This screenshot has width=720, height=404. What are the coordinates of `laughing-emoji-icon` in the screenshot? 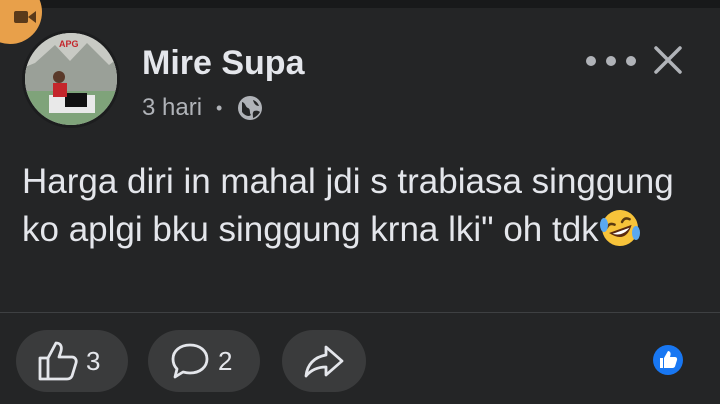 It's located at (619, 228).